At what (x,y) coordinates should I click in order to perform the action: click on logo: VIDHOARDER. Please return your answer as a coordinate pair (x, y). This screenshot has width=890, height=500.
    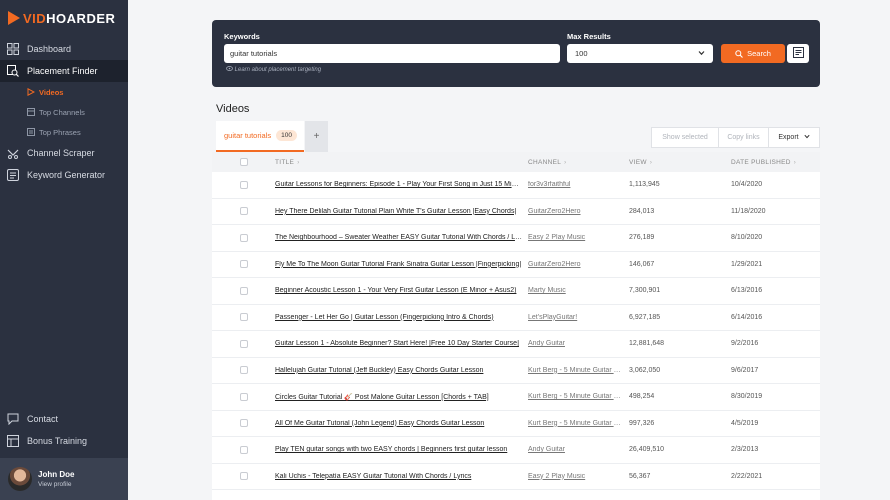
    Looking at the image, I should click on (64, 18).